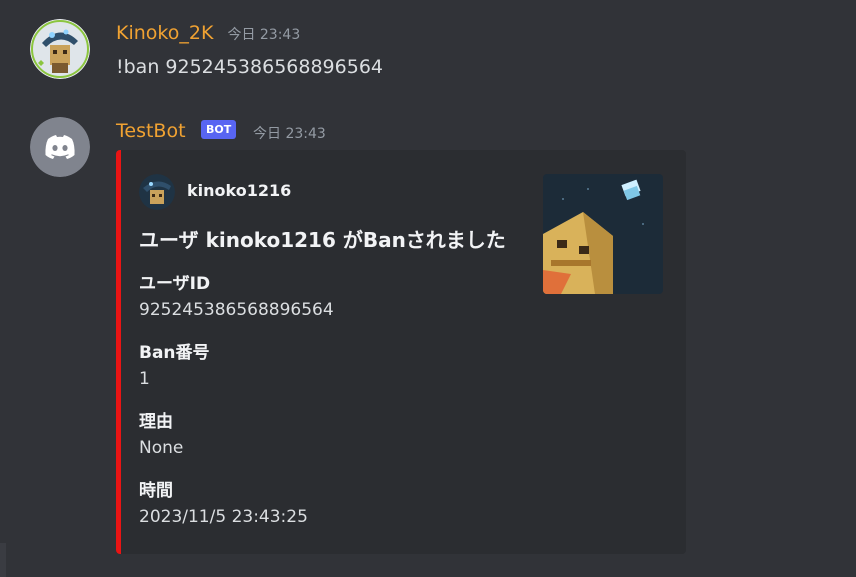  I want to click on embed-color-bar, so click(118, 352).